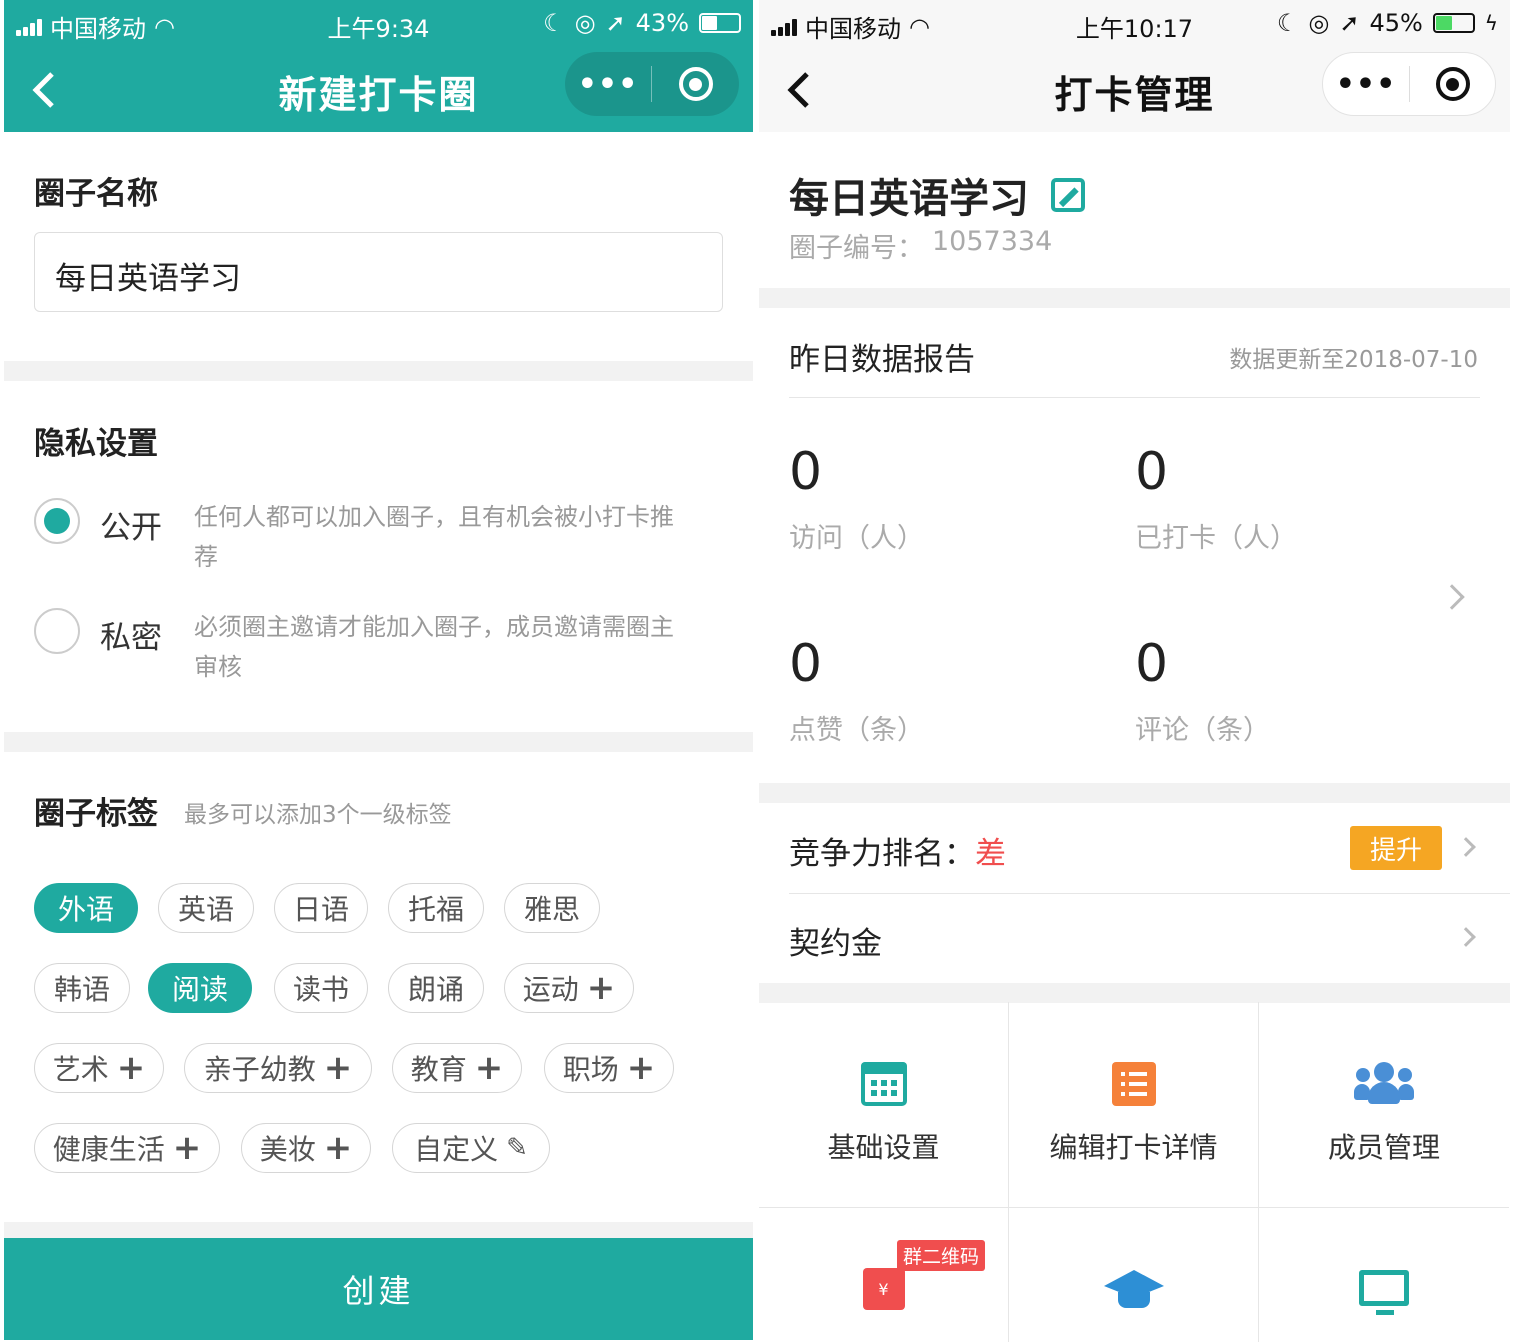 The width and height of the screenshot is (1513, 1342). I want to click on improve-button: 提升, so click(1396, 848).